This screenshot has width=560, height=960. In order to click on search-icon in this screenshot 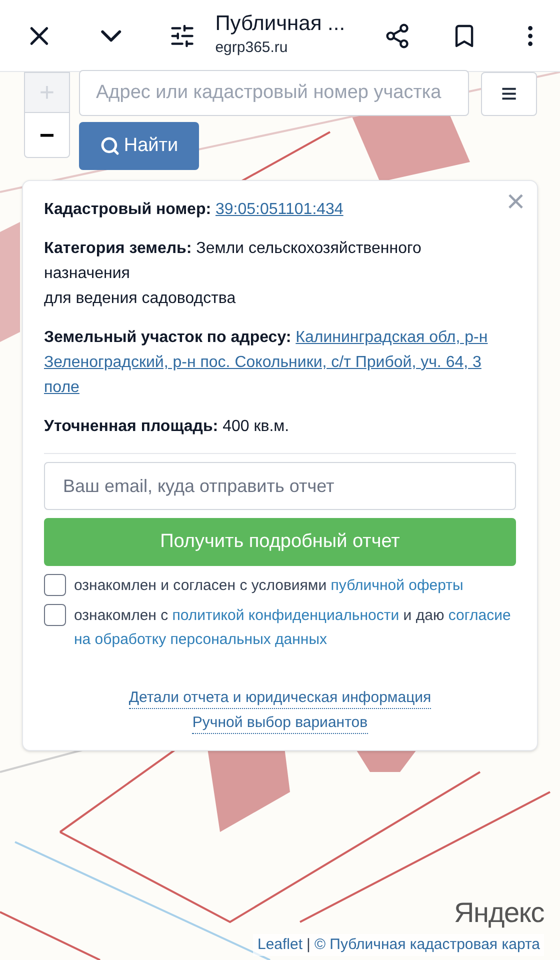, I will do `click(110, 146)`.